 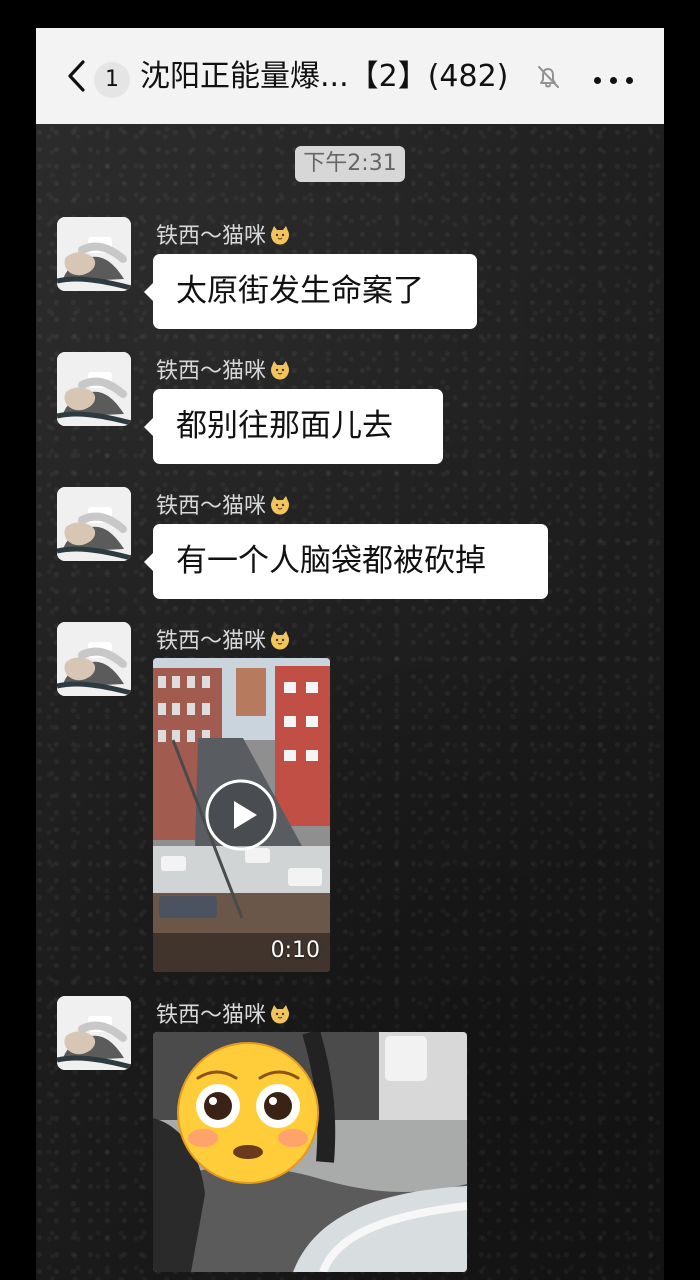 I want to click on video-message-thumbnail: 0:10, so click(x=241, y=815).